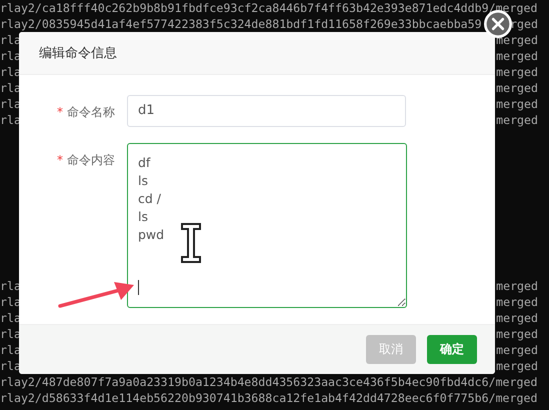  What do you see at coordinates (266, 110) in the screenshot?
I see `name-input: d1` at bounding box center [266, 110].